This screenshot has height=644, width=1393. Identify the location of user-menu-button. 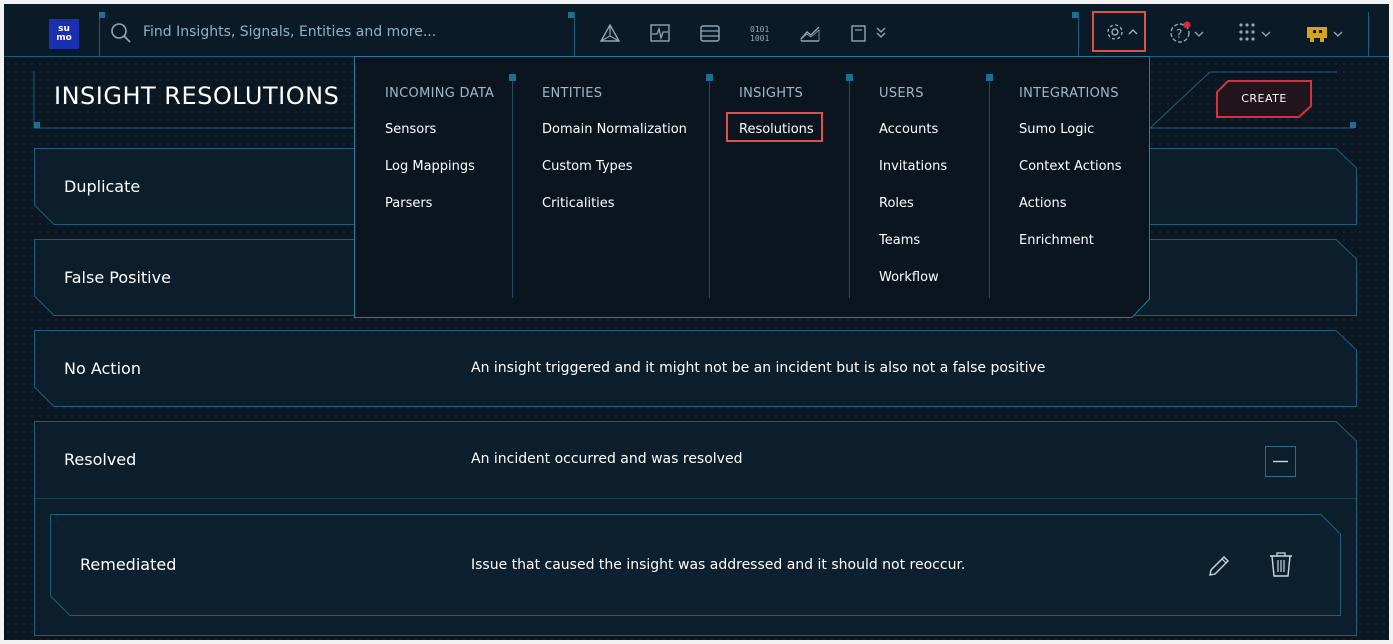
(1326, 32).